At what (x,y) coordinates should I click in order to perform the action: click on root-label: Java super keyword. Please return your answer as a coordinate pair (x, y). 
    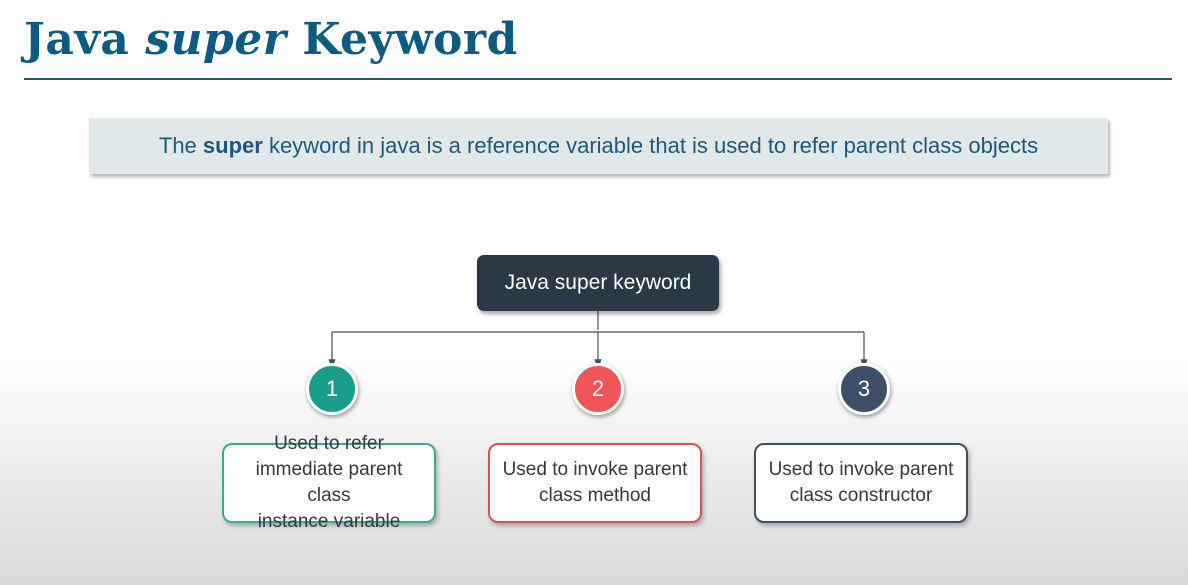
    Looking at the image, I should click on (598, 282).